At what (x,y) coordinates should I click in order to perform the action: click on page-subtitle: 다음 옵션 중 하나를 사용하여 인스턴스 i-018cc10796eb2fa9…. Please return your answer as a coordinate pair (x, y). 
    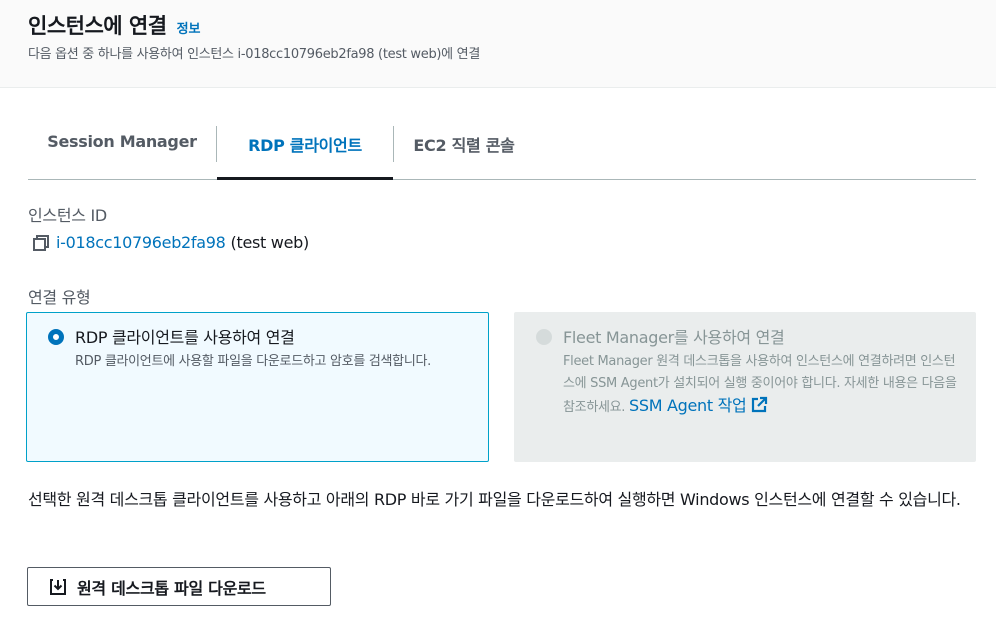
    Looking at the image, I should click on (254, 54).